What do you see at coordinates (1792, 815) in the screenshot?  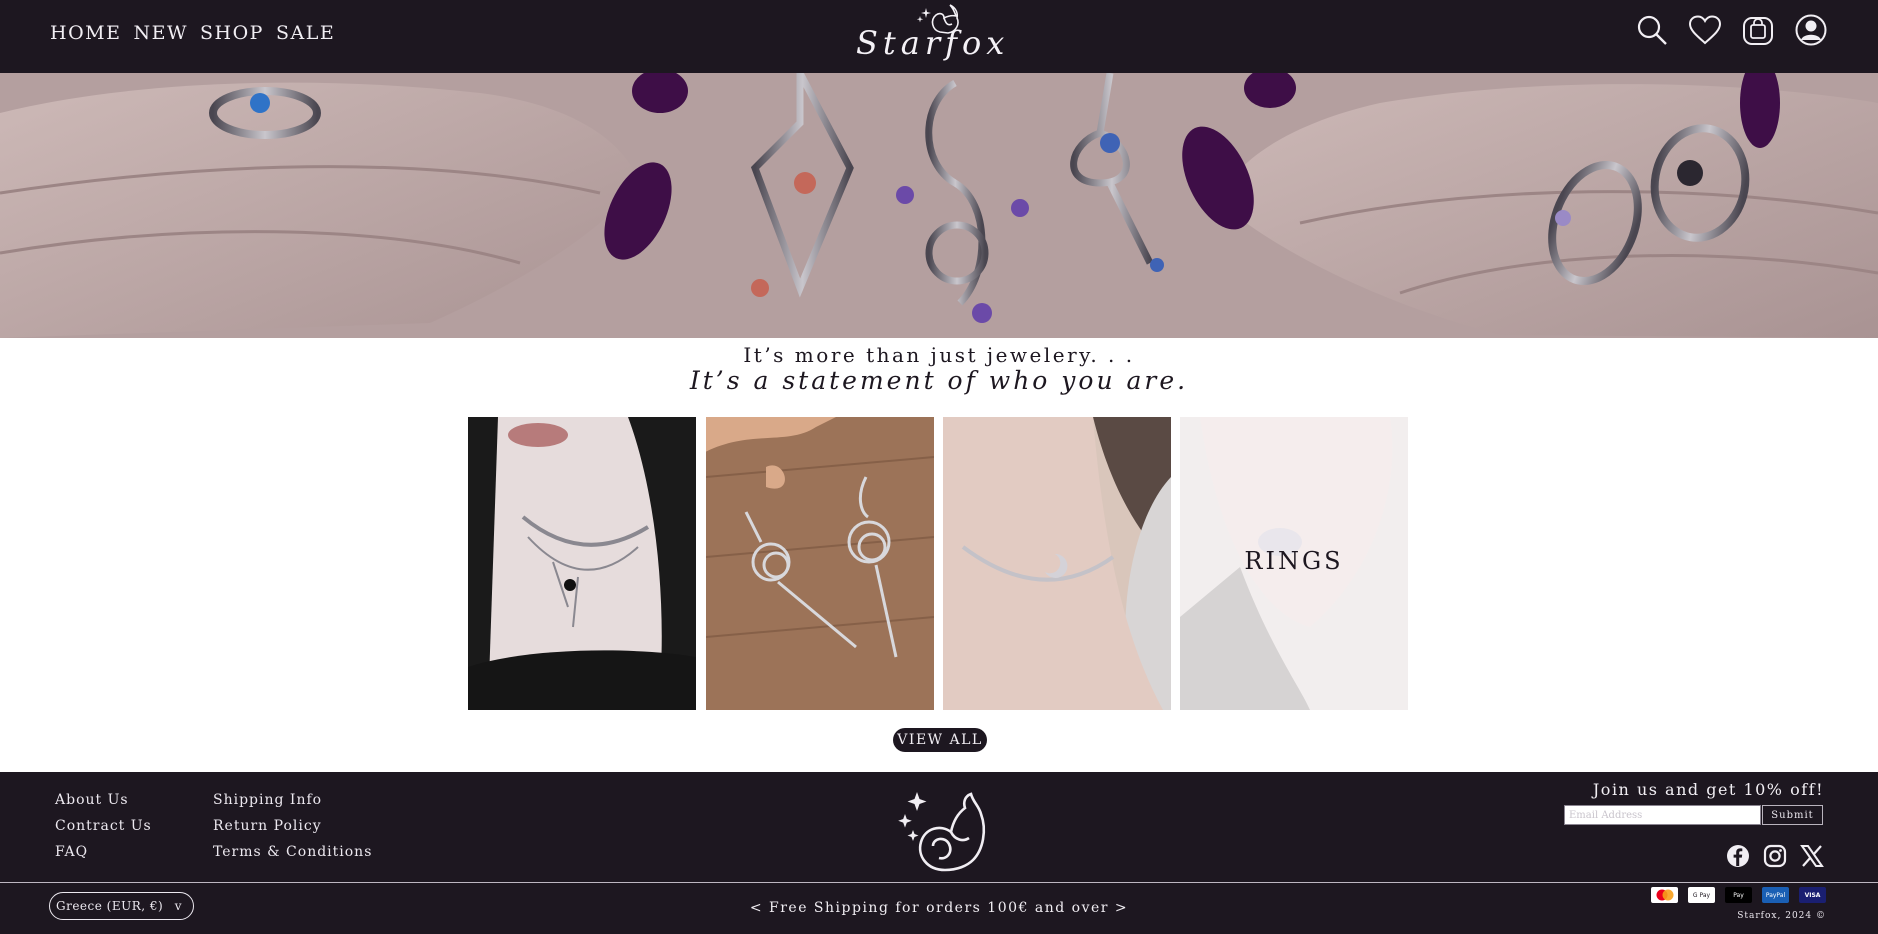 I see `newsletter-submit-button: Submit` at bounding box center [1792, 815].